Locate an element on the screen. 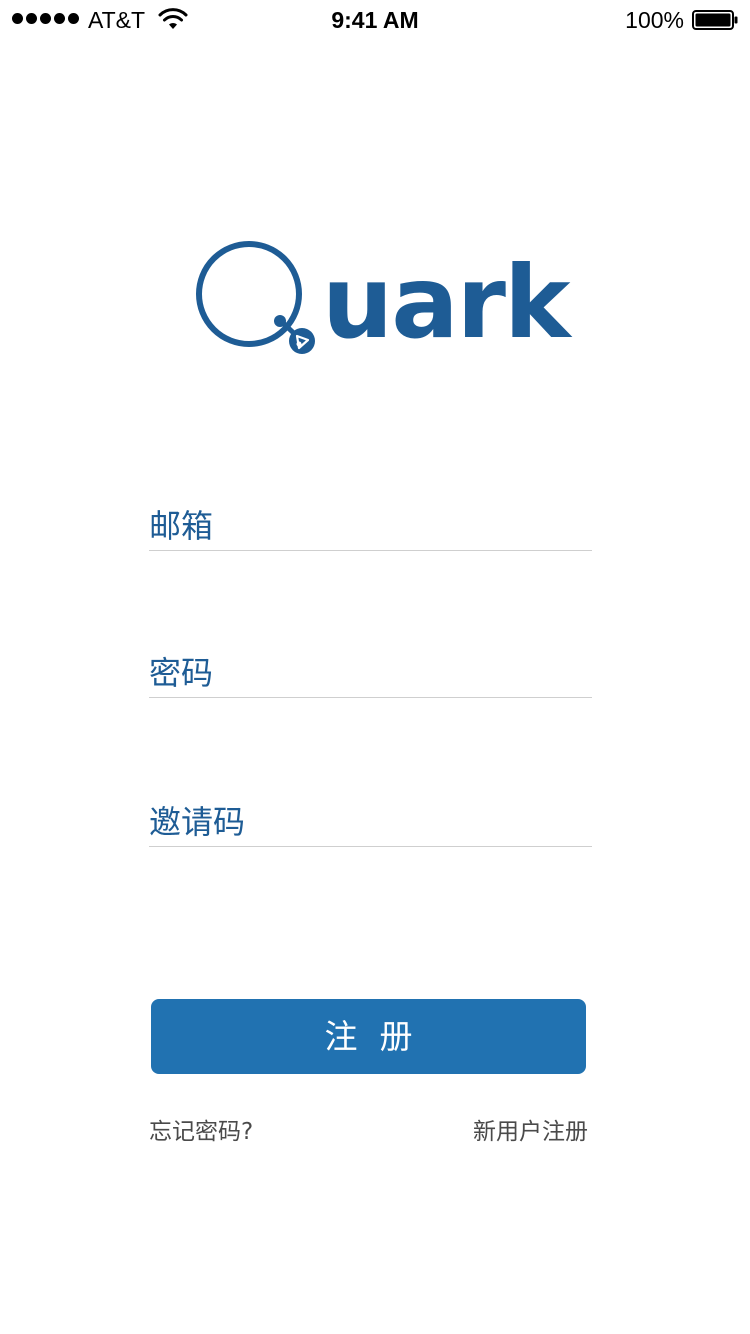 The width and height of the screenshot is (750, 1334). new-user-signup-link: 新用户注册 is located at coordinates (530, 1132).